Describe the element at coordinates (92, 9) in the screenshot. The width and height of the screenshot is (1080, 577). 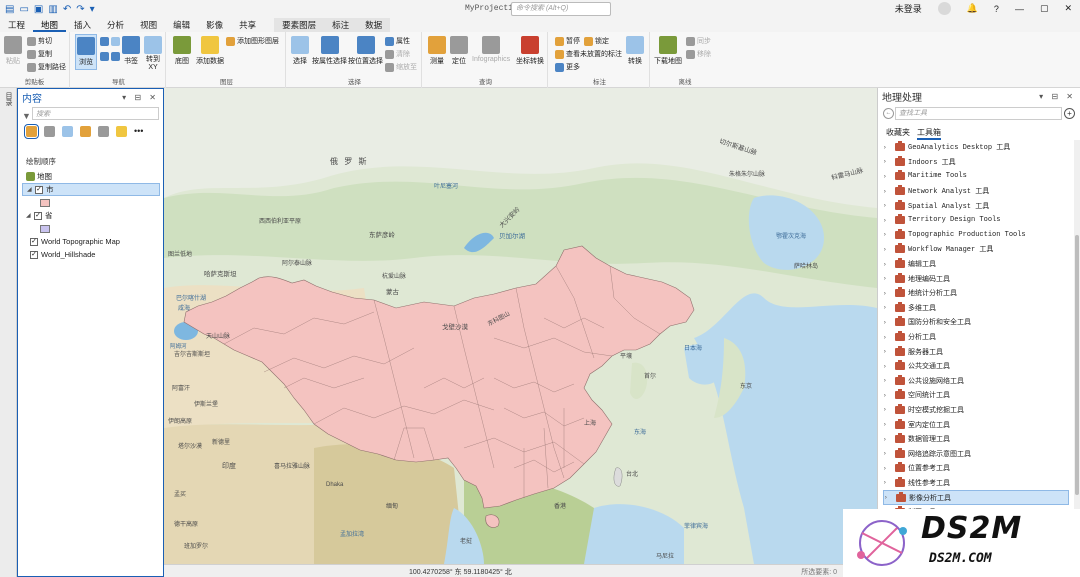
I see `customize-icon: ▾` at that location.